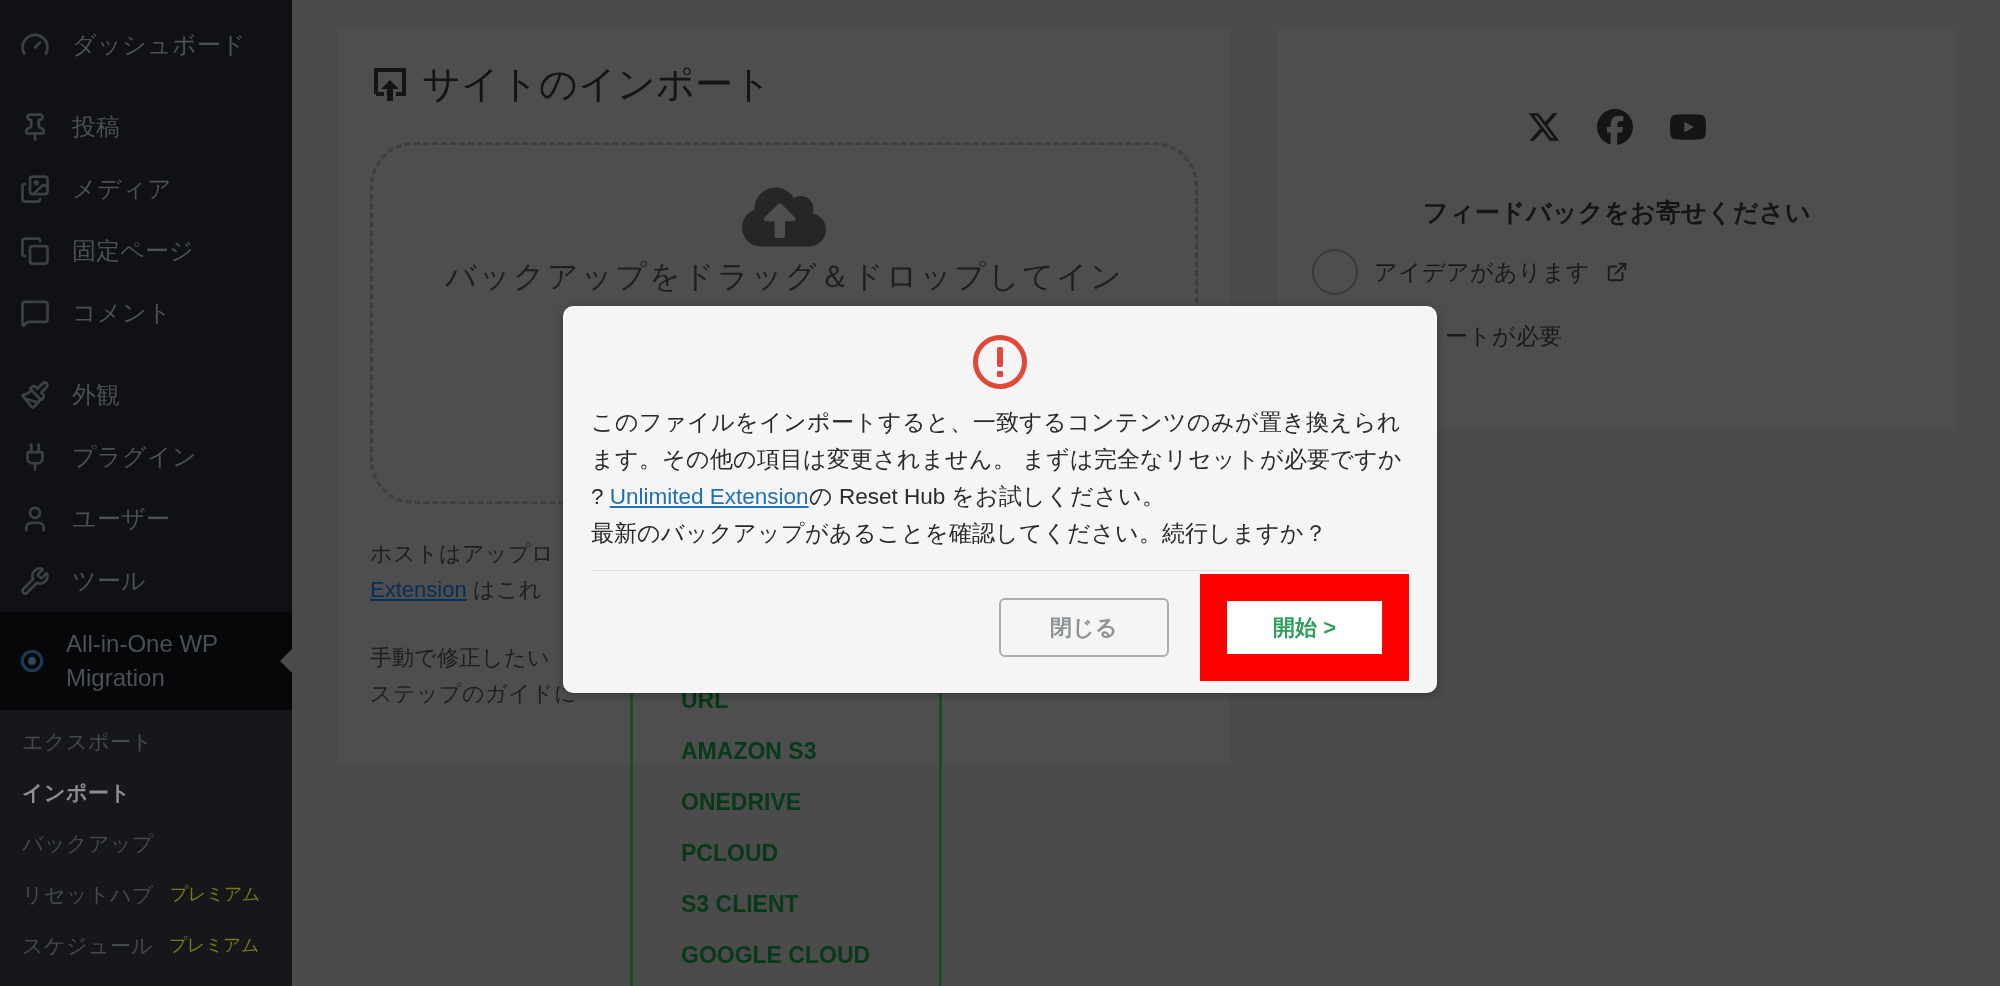 The width and height of the screenshot is (2000, 986). What do you see at coordinates (997, 460) in the screenshot?
I see `warning-message: このファイルをインポートすると、一致するコンテンツのみが置き換えられます。その他の項目は変更されません。 まずは完全なリセットが必要ですか? Unlimited Extensionの Reset Hub をお試しください。` at bounding box center [997, 460].